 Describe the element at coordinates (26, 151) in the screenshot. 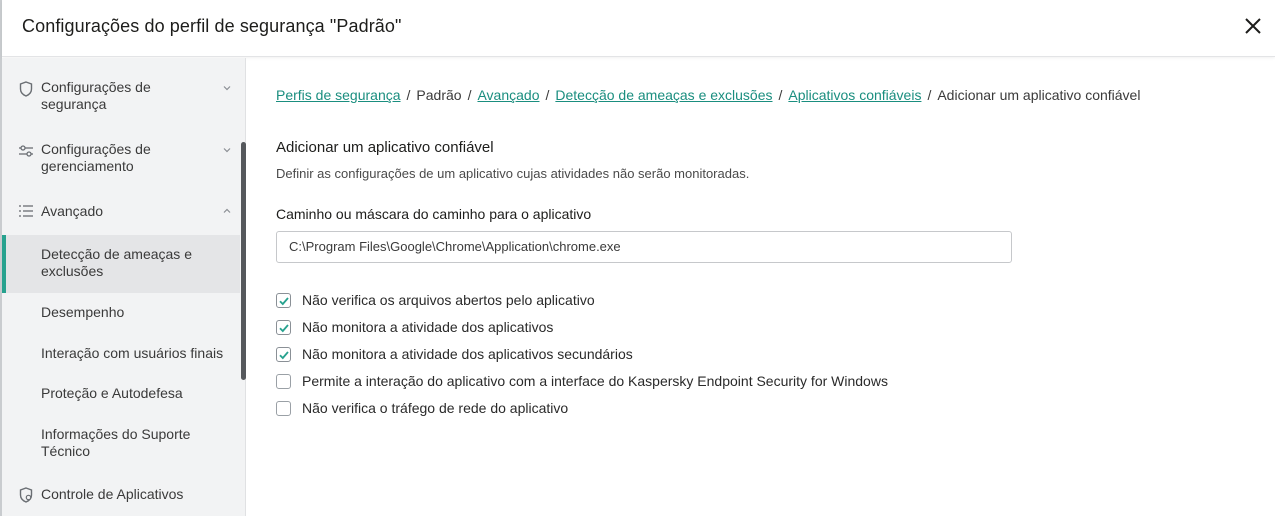

I see `sliders-icon` at that location.